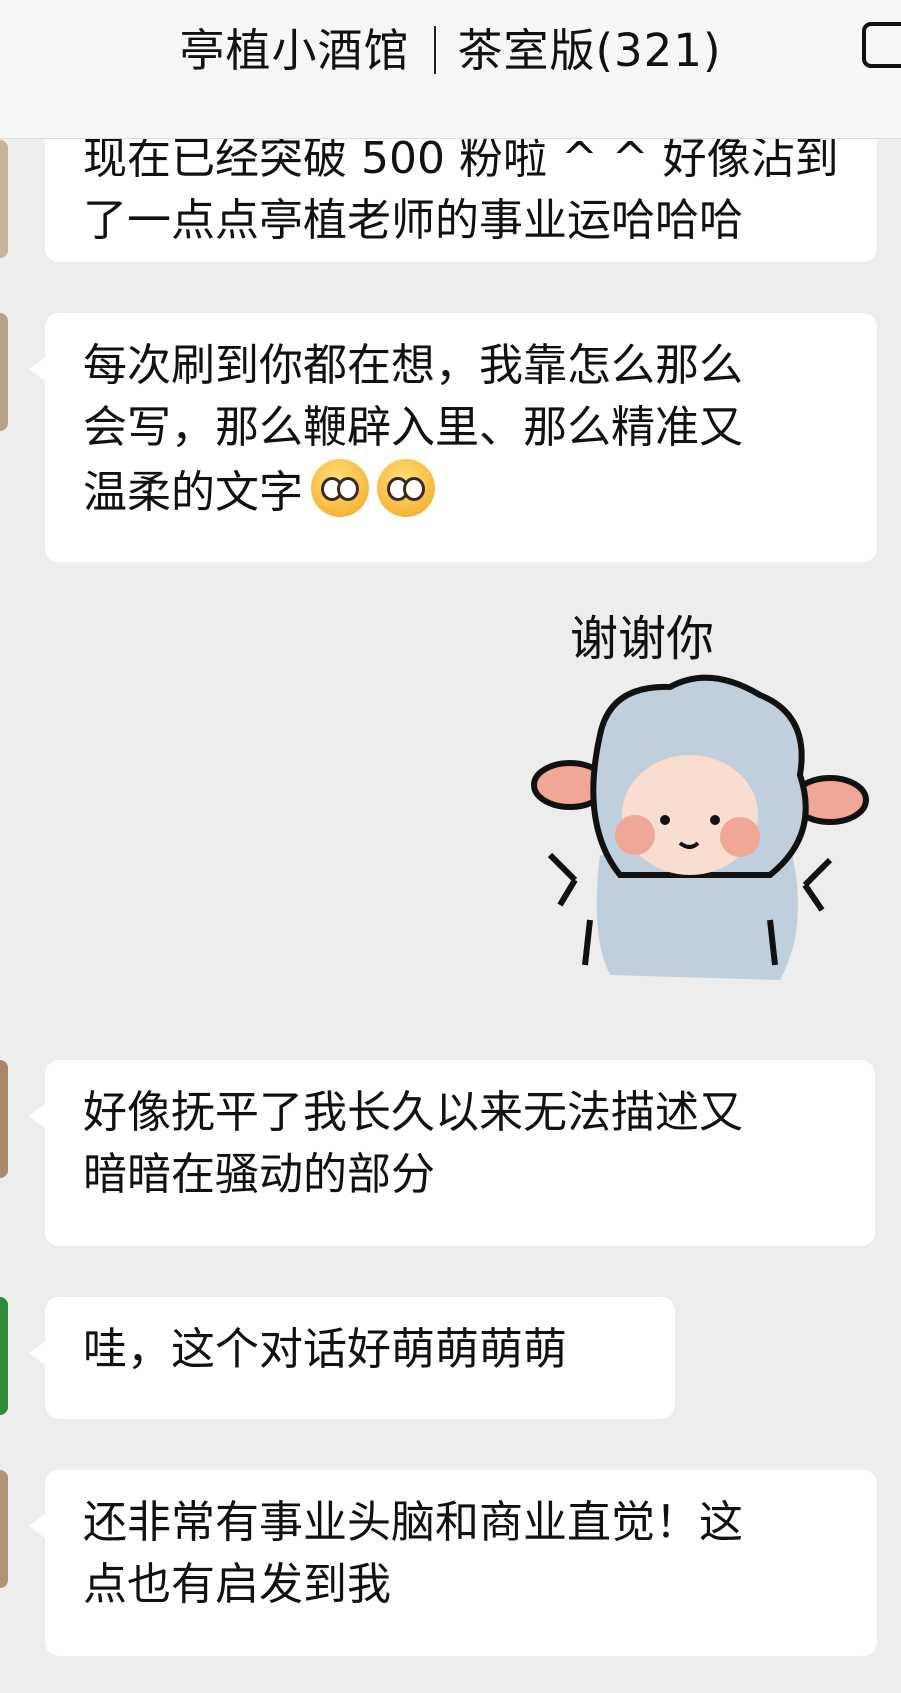  I want to click on message-bubble: 还非常有事业头脑和商业直觉！这 点也有启发到我, so click(453, 1563).